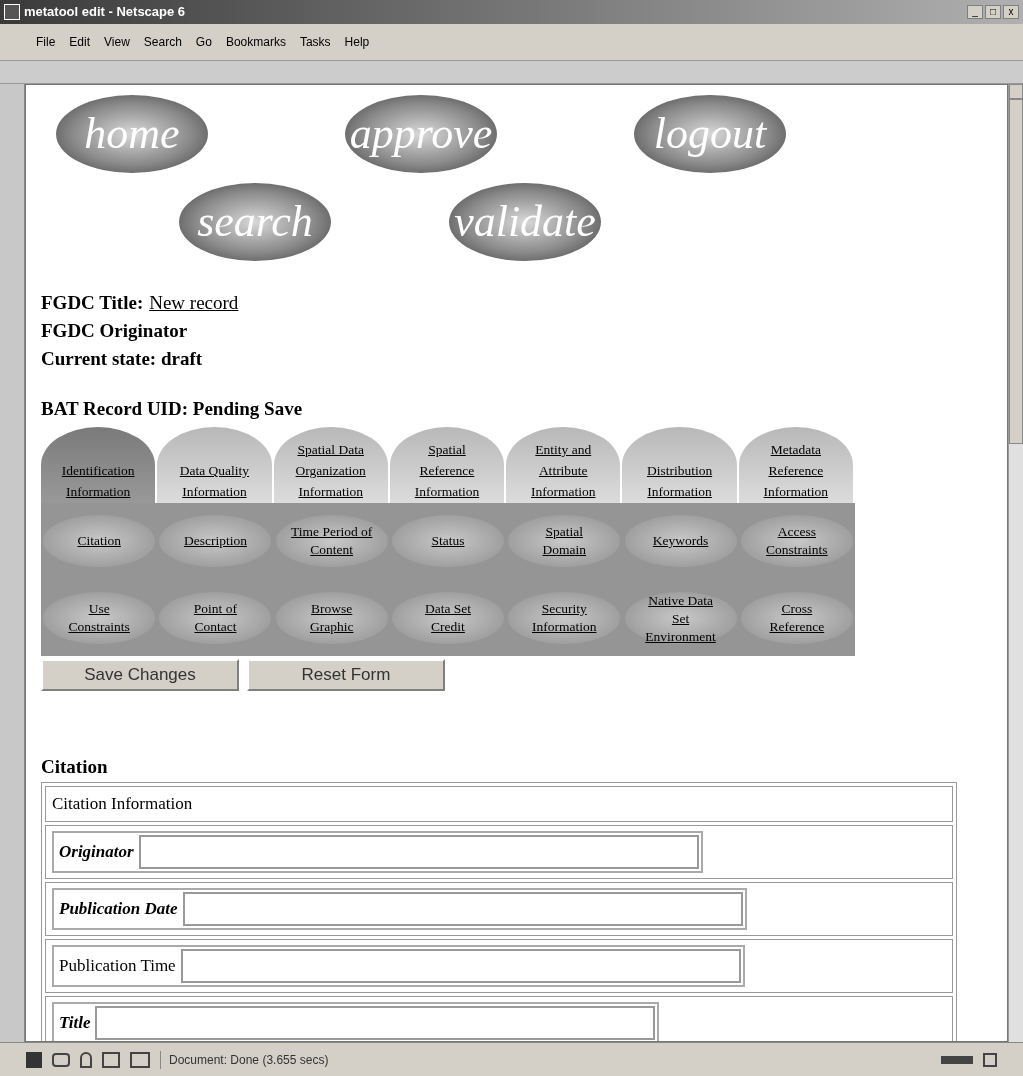 This screenshot has width=1023, height=1076. I want to click on subsection-link: Point of Contact, so click(215, 617).